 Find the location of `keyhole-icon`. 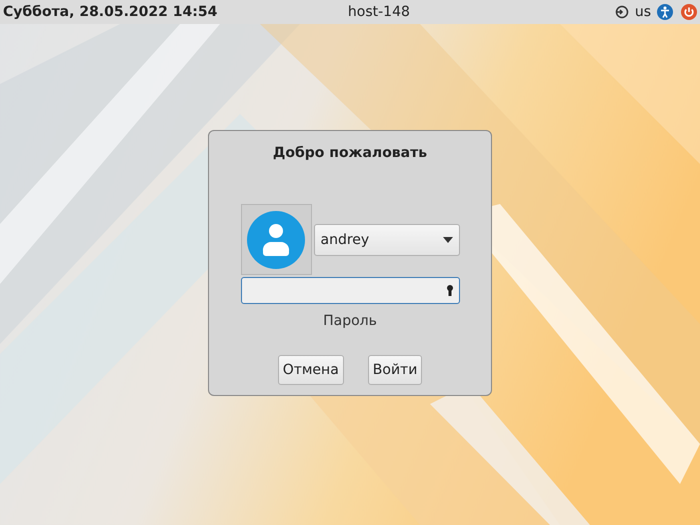

keyhole-icon is located at coordinates (449, 290).